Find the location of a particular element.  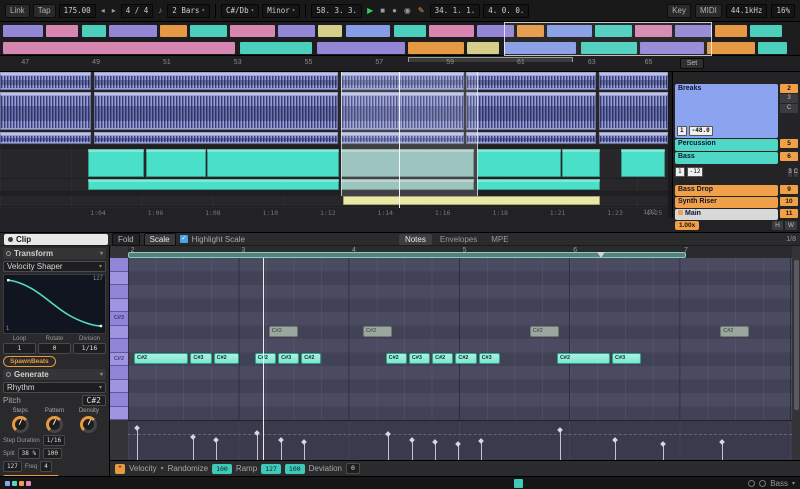

power-toggle-icon is located at coordinates (8, 374).